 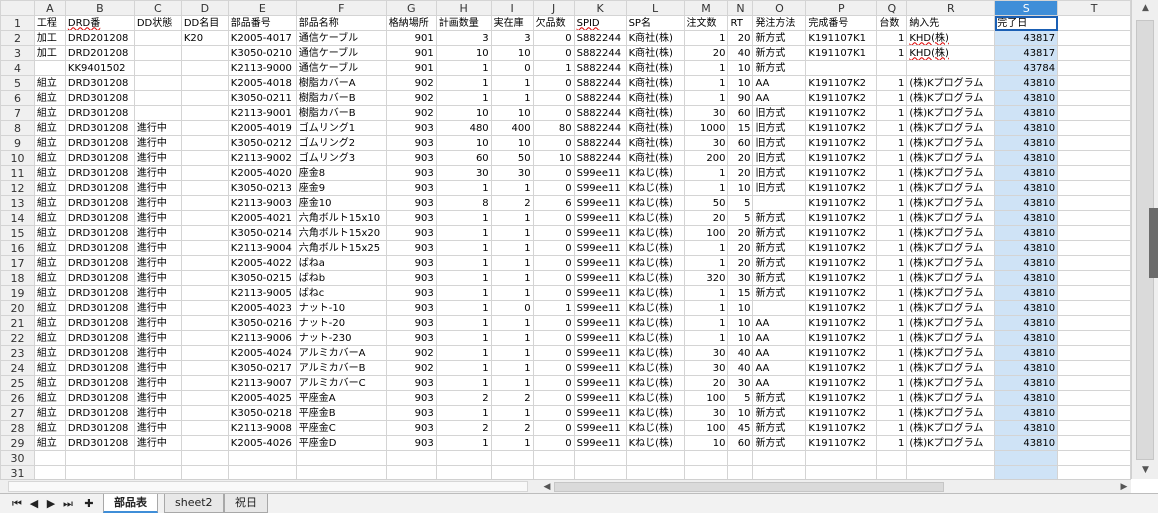 I want to click on cell-s7: 43810, so click(x=1026, y=113).